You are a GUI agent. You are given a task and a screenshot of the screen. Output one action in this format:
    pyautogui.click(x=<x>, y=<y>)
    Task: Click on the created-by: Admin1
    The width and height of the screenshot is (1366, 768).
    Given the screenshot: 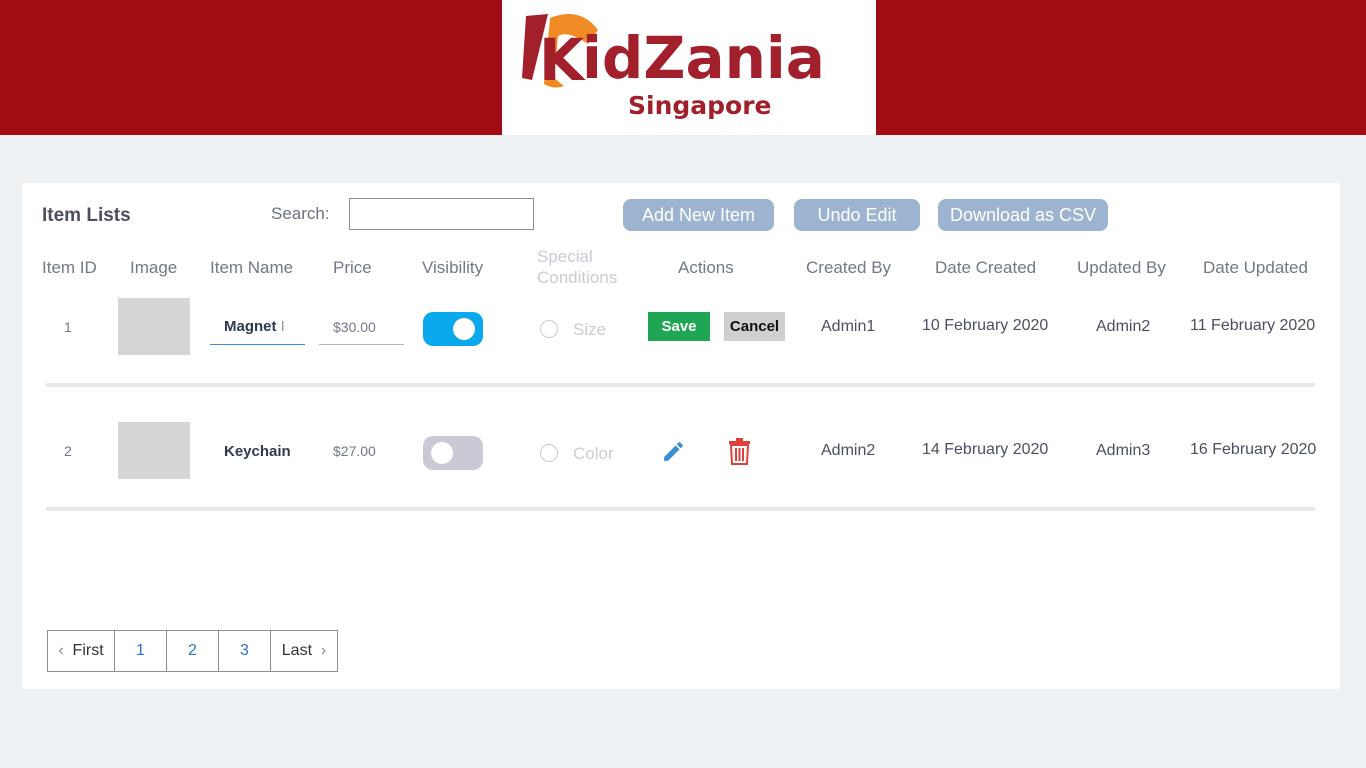 What is the action you would take?
    pyautogui.click(x=848, y=326)
    